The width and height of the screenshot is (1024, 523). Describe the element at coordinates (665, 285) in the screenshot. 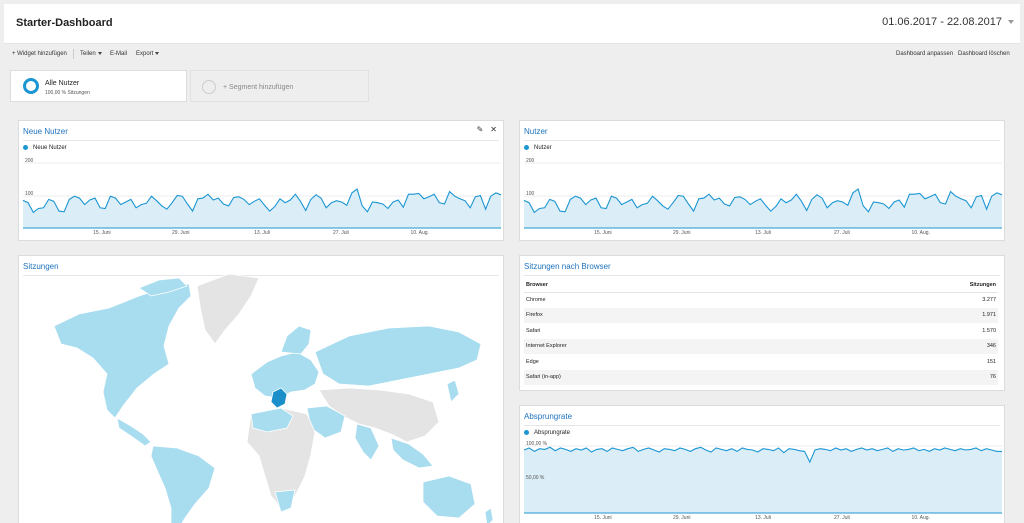

I see `column-header-browser: Browser` at that location.